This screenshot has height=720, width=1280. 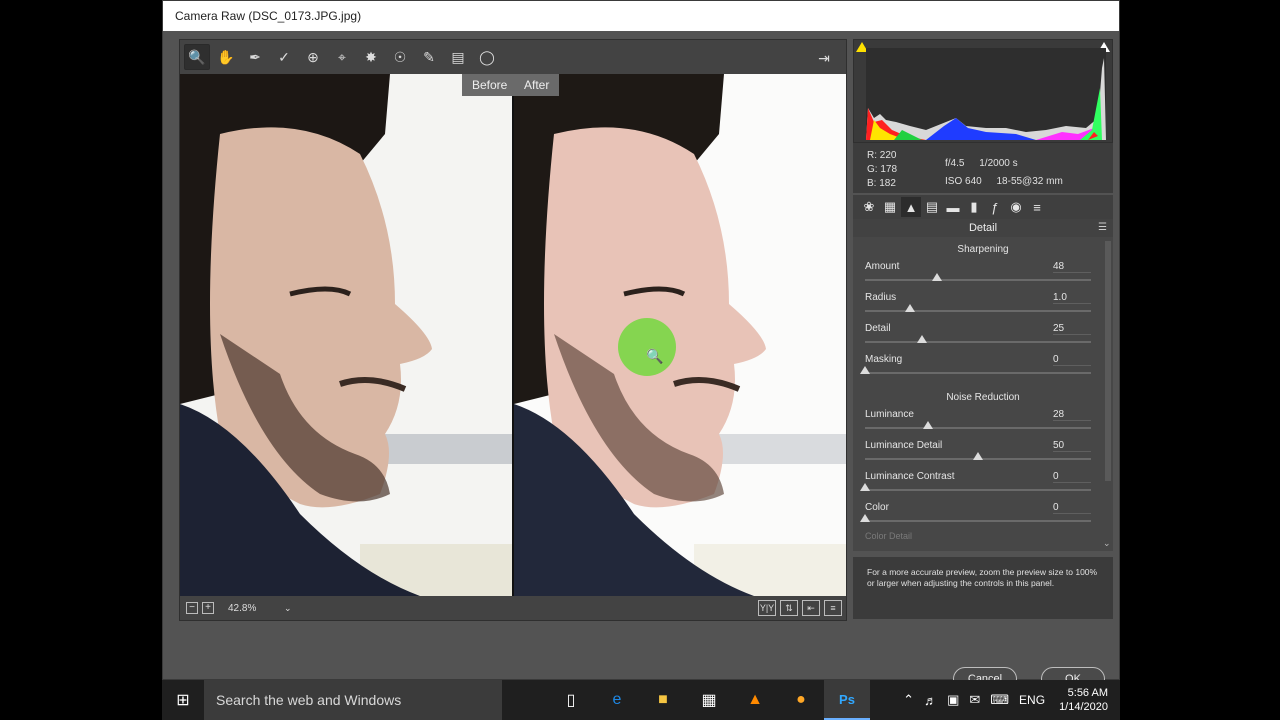 What do you see at coordinates (1072, 267) in the screenshot?
I see `slider-value-input: 48` at bounding box center [1072, 267].